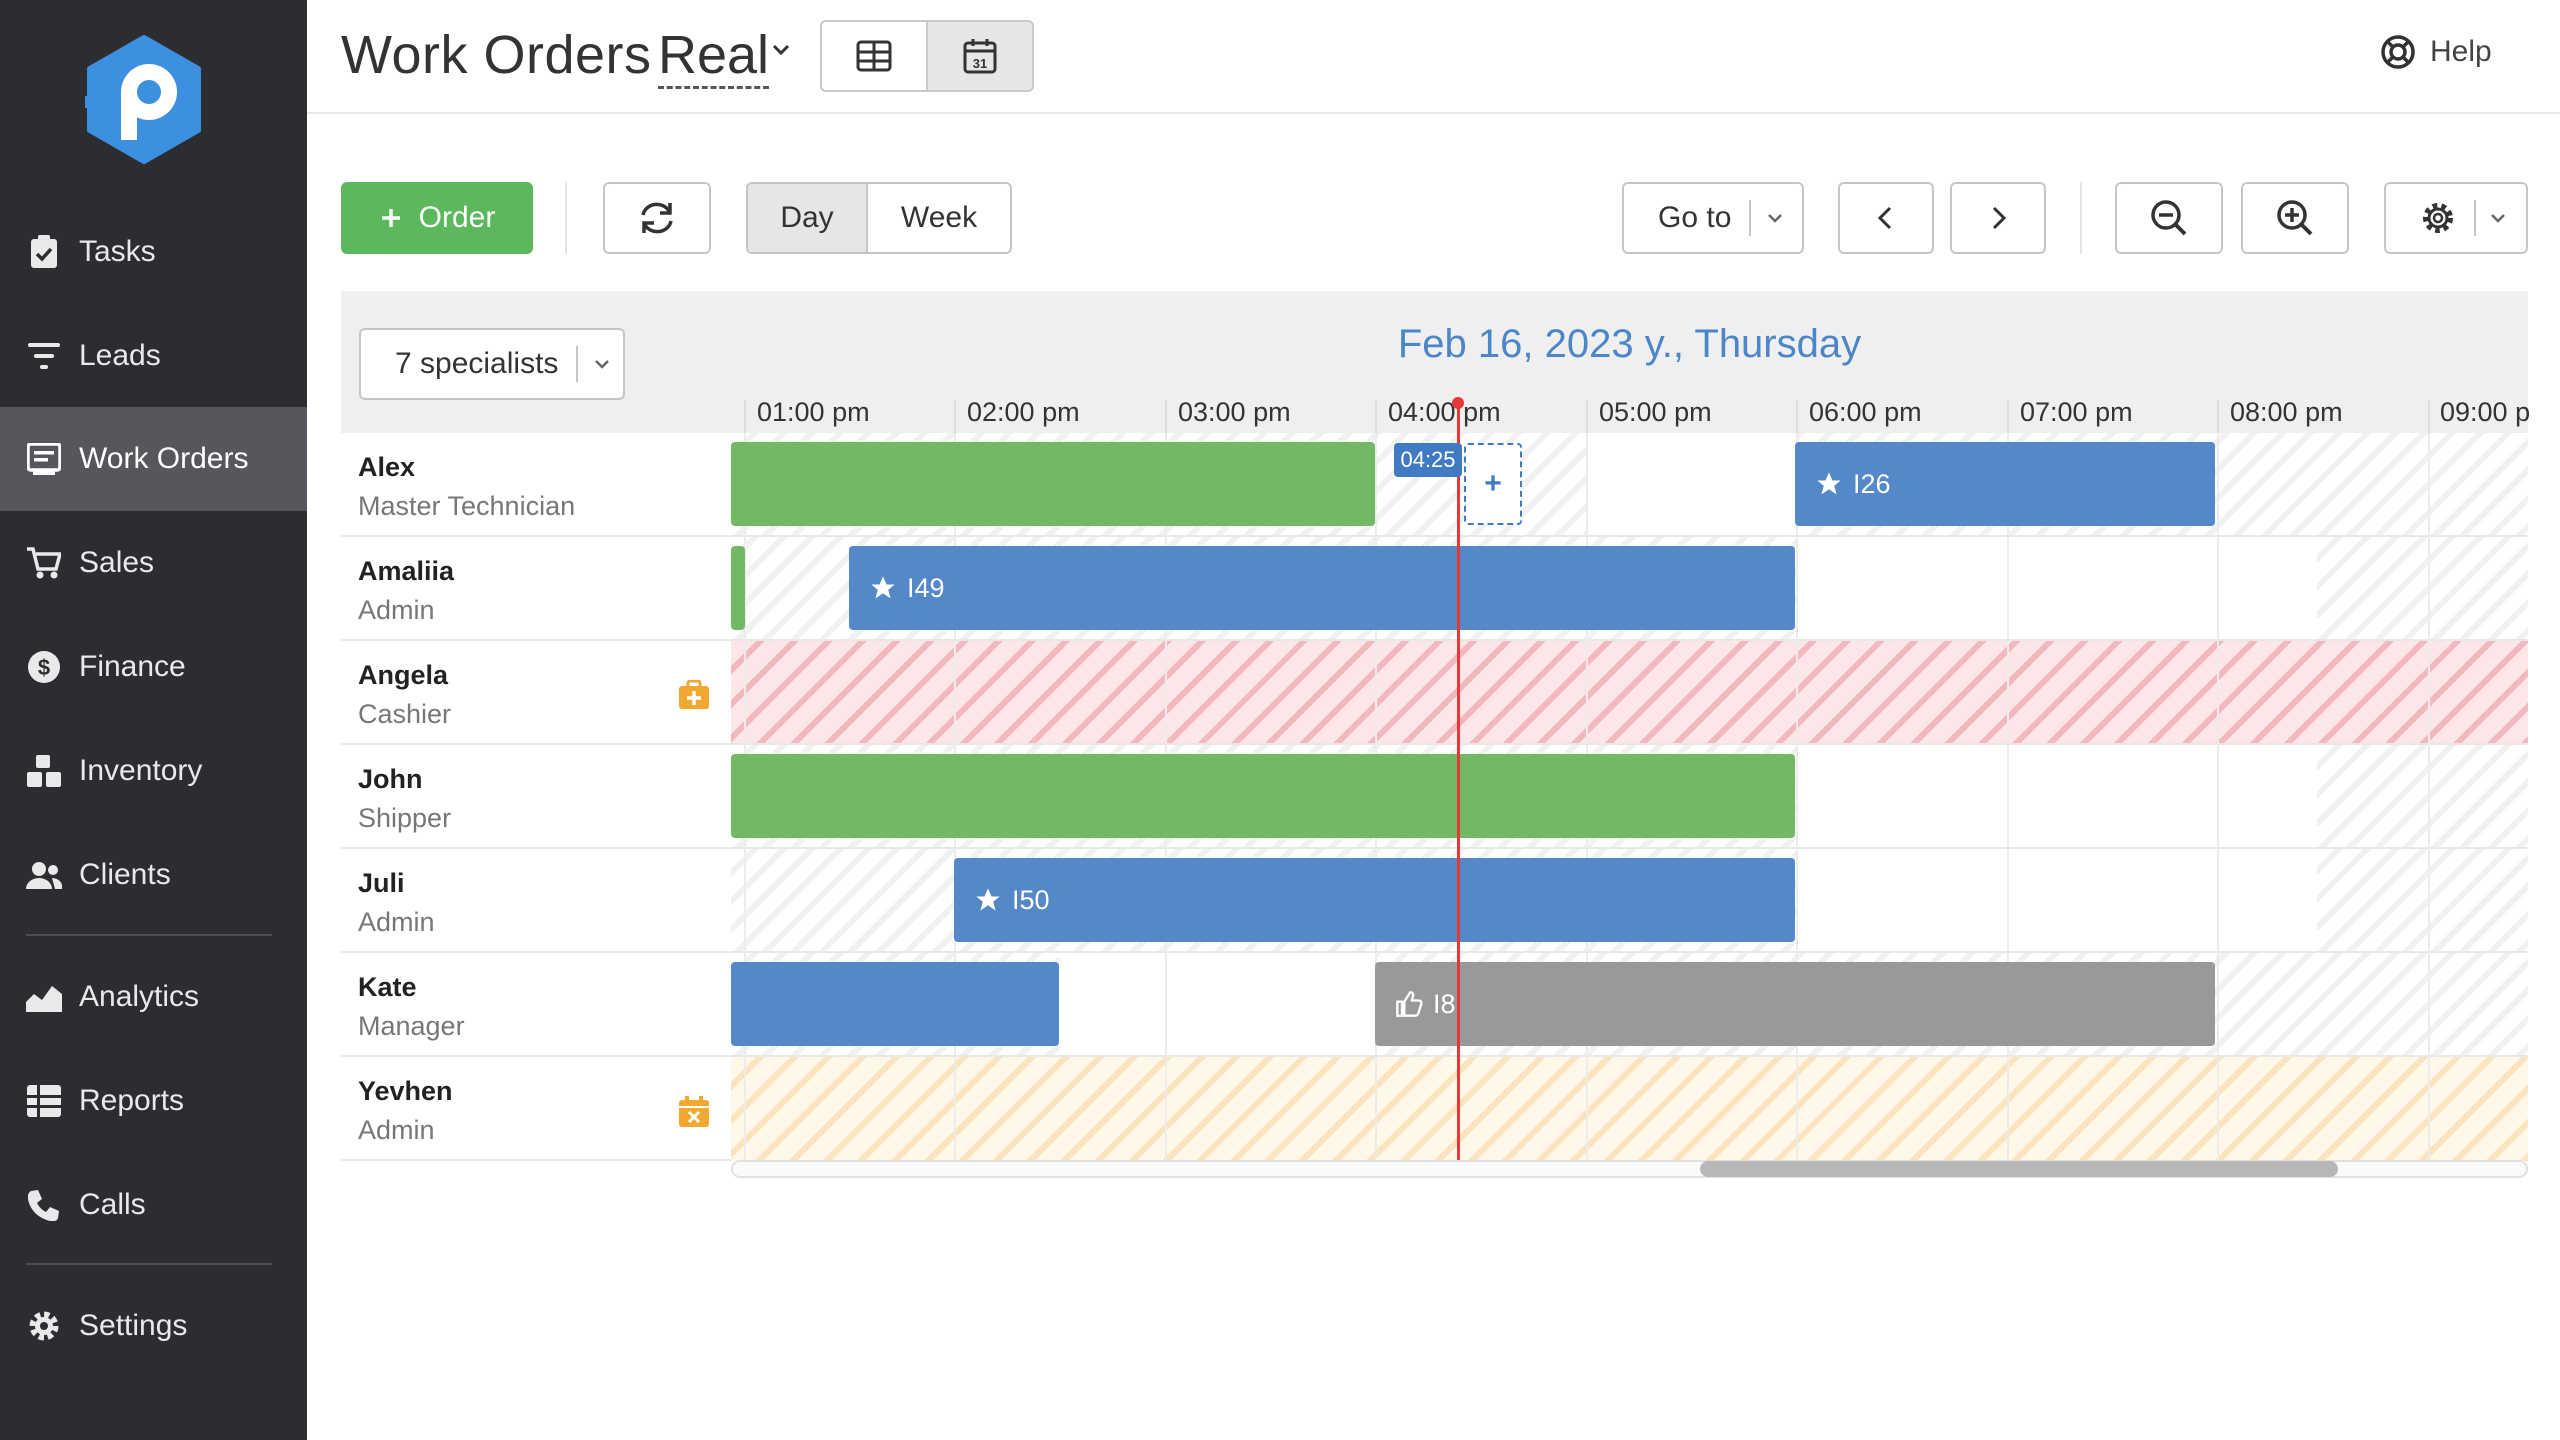  I want to click on chevron-right-icon, so click(1999, 218).